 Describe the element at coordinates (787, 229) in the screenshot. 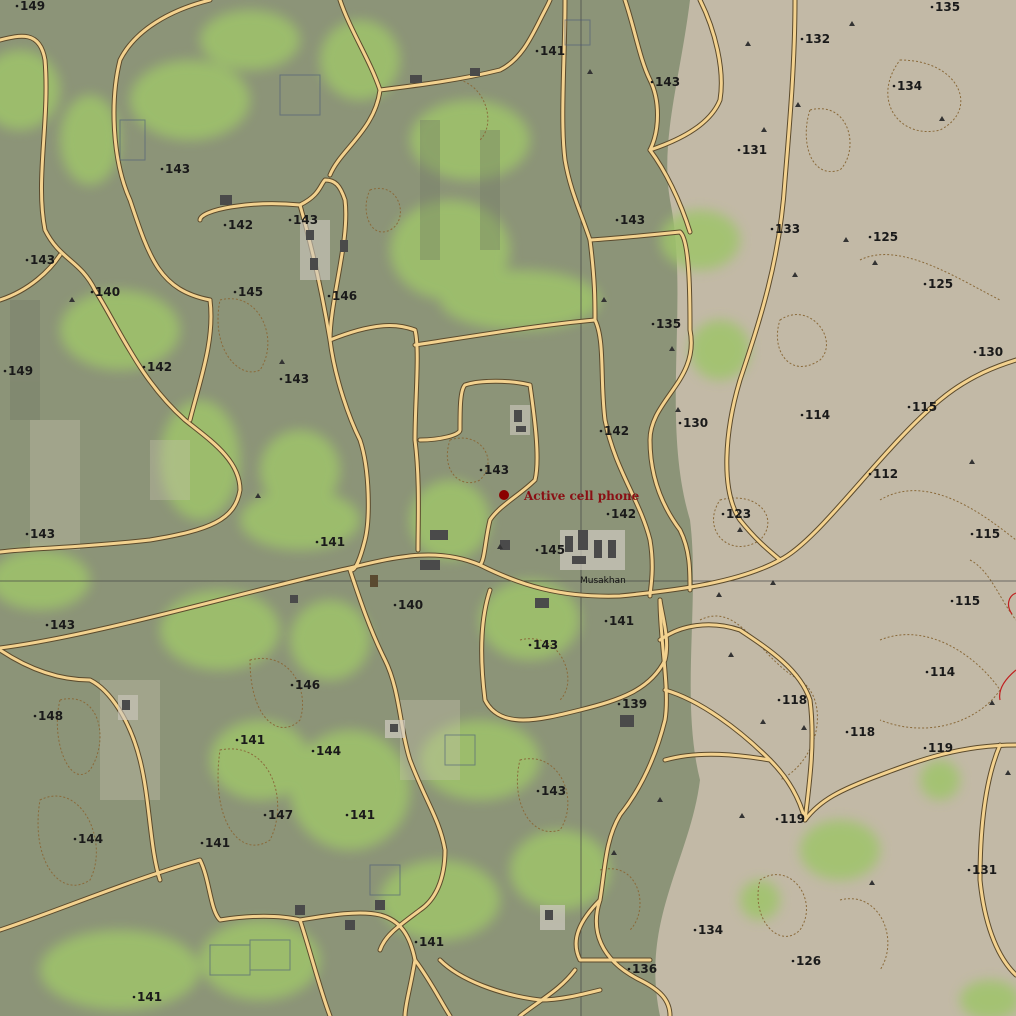

I see `elevation-label: 133` at that location.